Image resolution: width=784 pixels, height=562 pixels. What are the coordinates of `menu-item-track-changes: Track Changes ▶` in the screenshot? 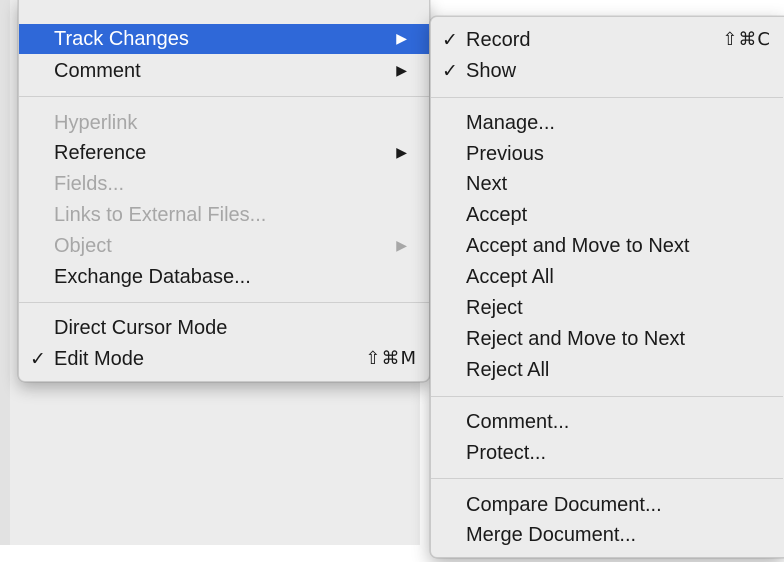 It's located at (224, 39).